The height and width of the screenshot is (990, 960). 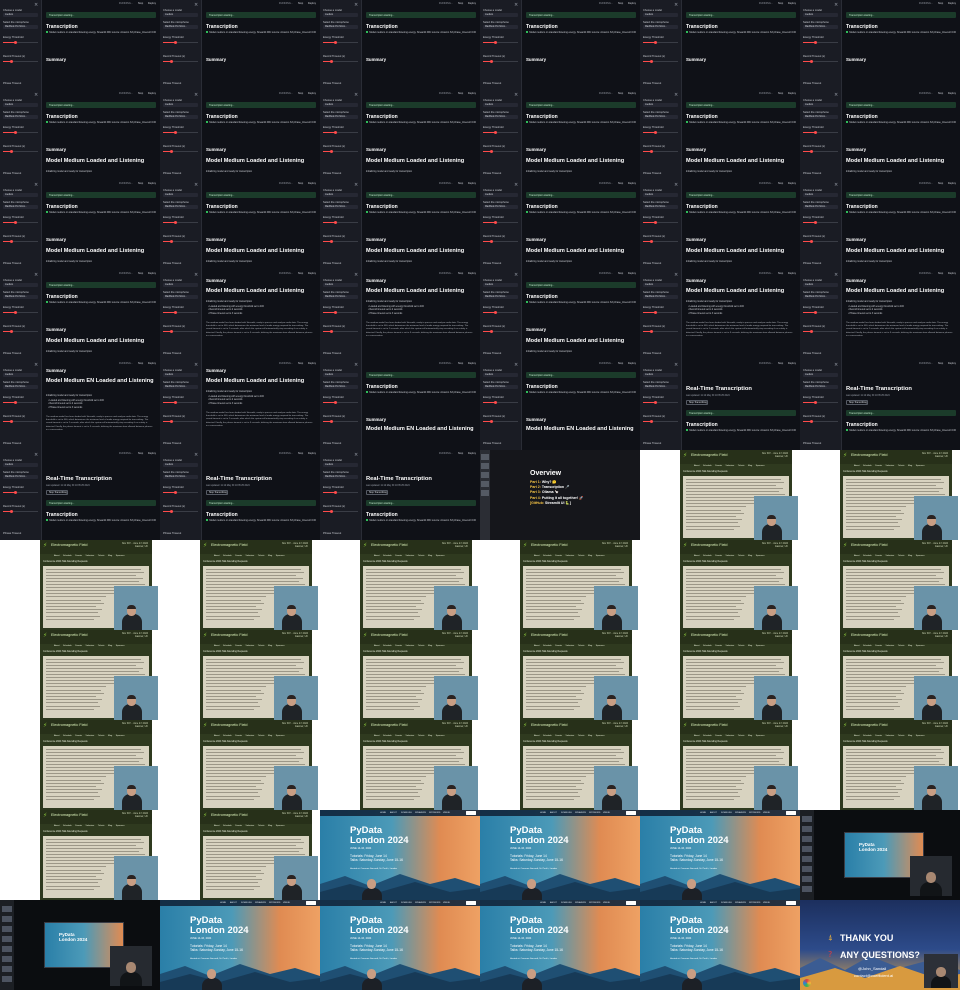 I want to click on nav-item: Volunteer, so click(x=250, y=556).